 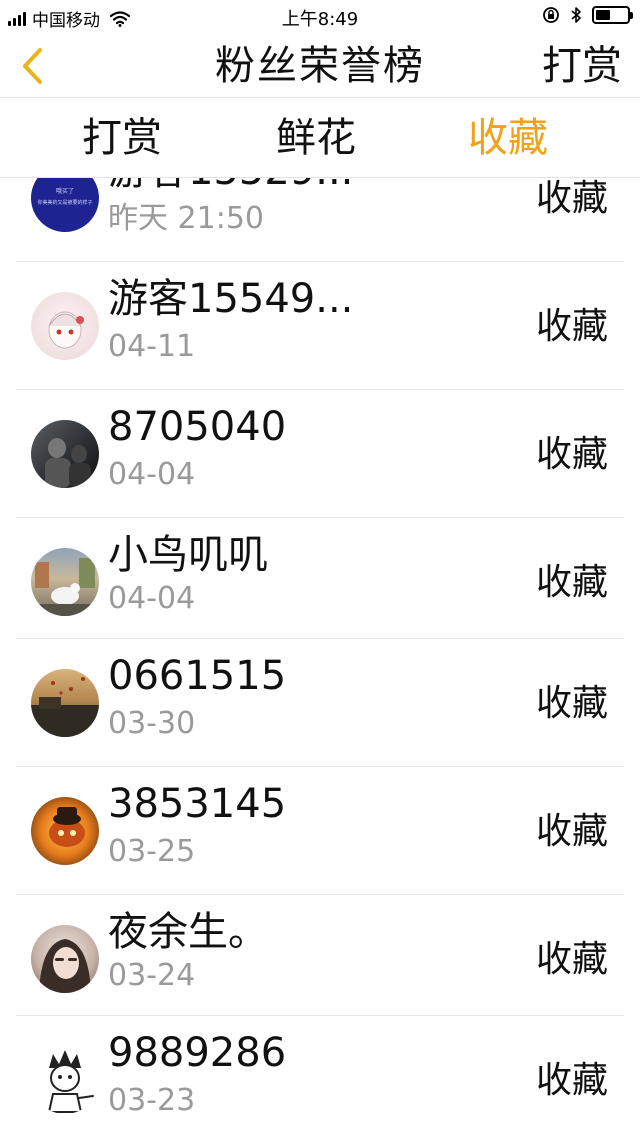 I want to click on fan-name: 0661515, so click(x=197, y=676).